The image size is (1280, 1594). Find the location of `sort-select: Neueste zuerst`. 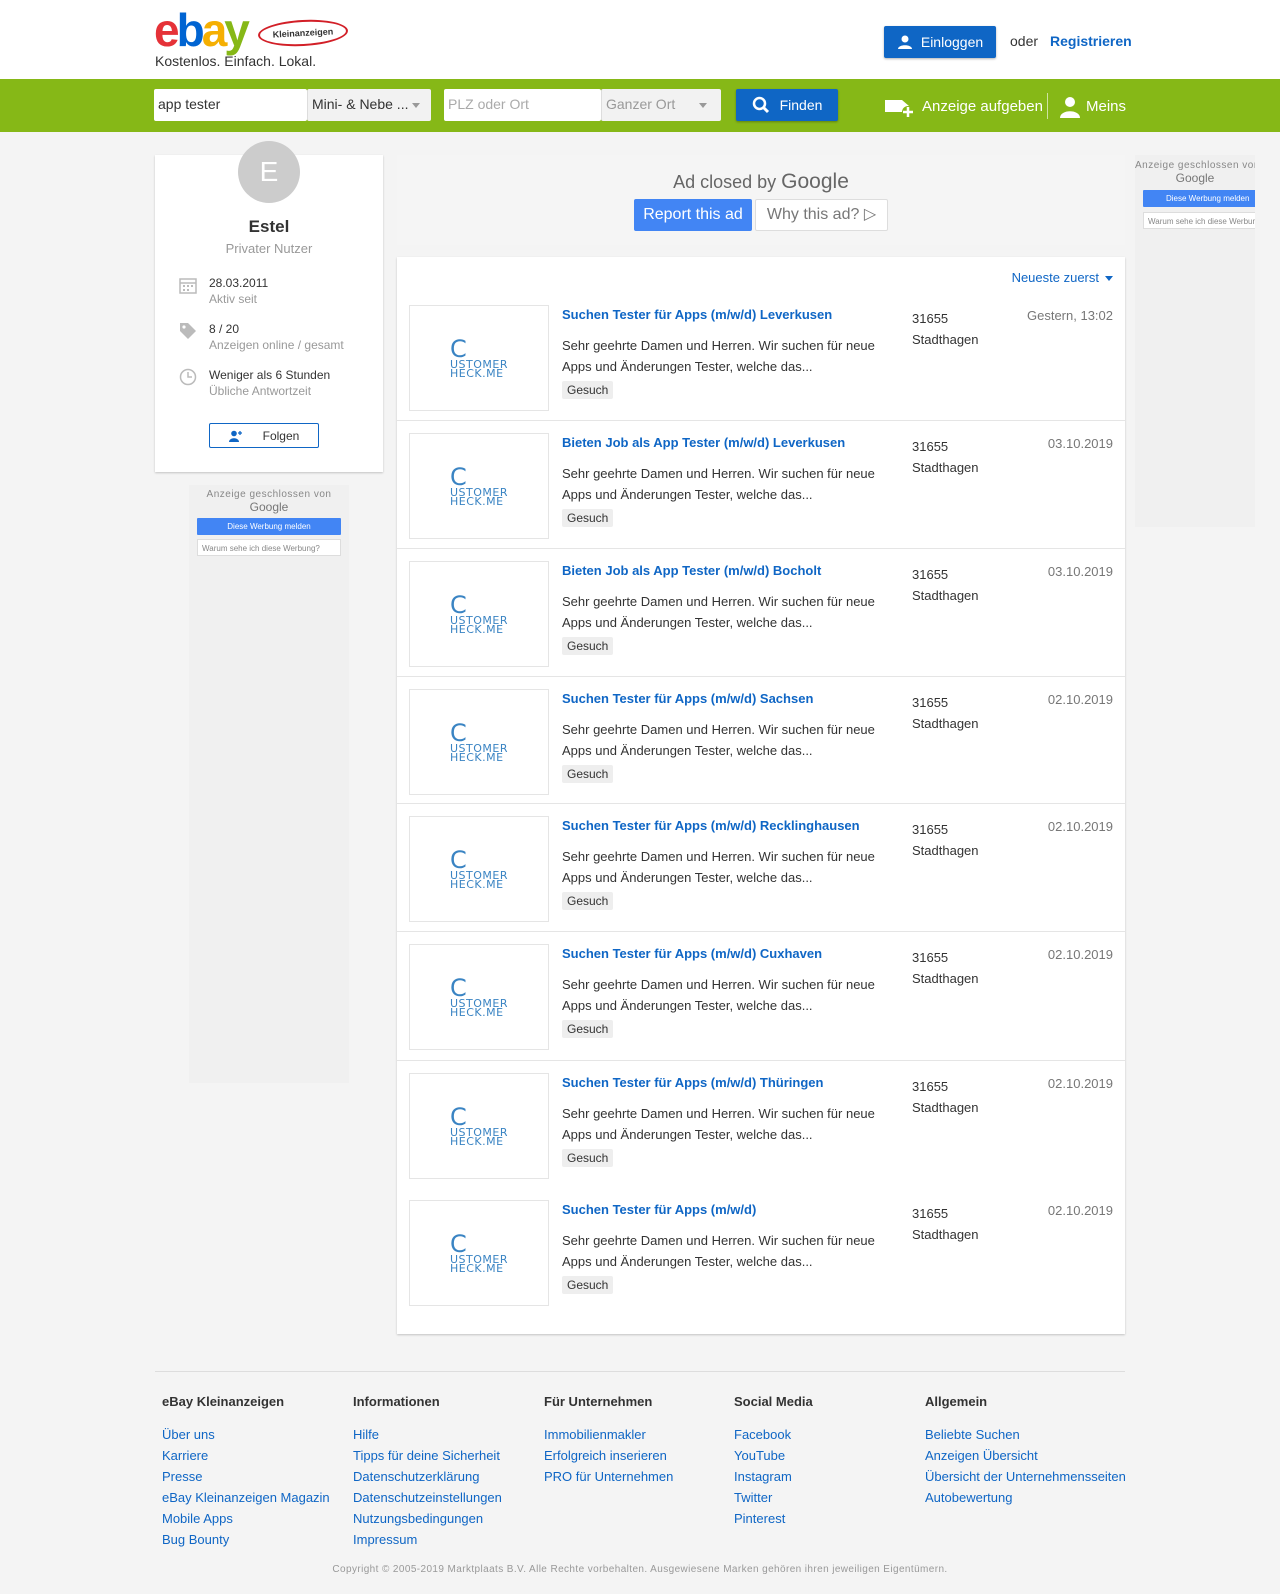

sort-select: Neueste zuerst is located at coordinates (1062, 277).